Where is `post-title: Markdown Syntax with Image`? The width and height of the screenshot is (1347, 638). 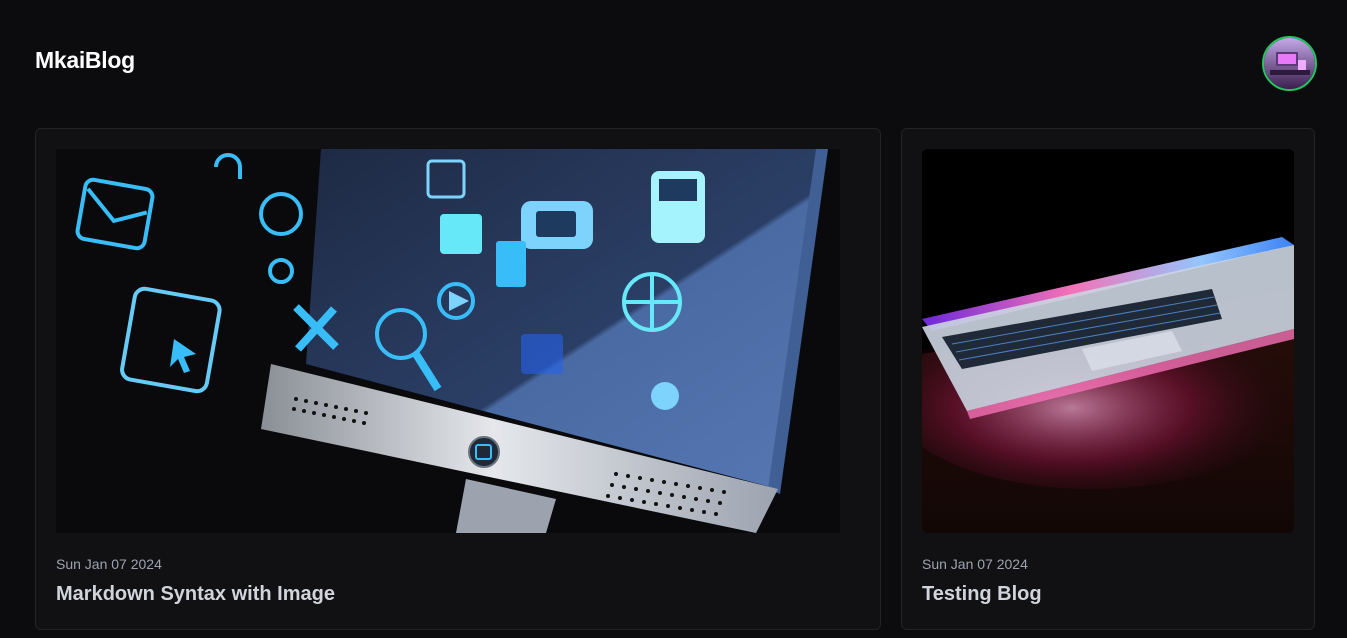 post-title: Markdown Syntax with Image is located at coordinates (195, 594).